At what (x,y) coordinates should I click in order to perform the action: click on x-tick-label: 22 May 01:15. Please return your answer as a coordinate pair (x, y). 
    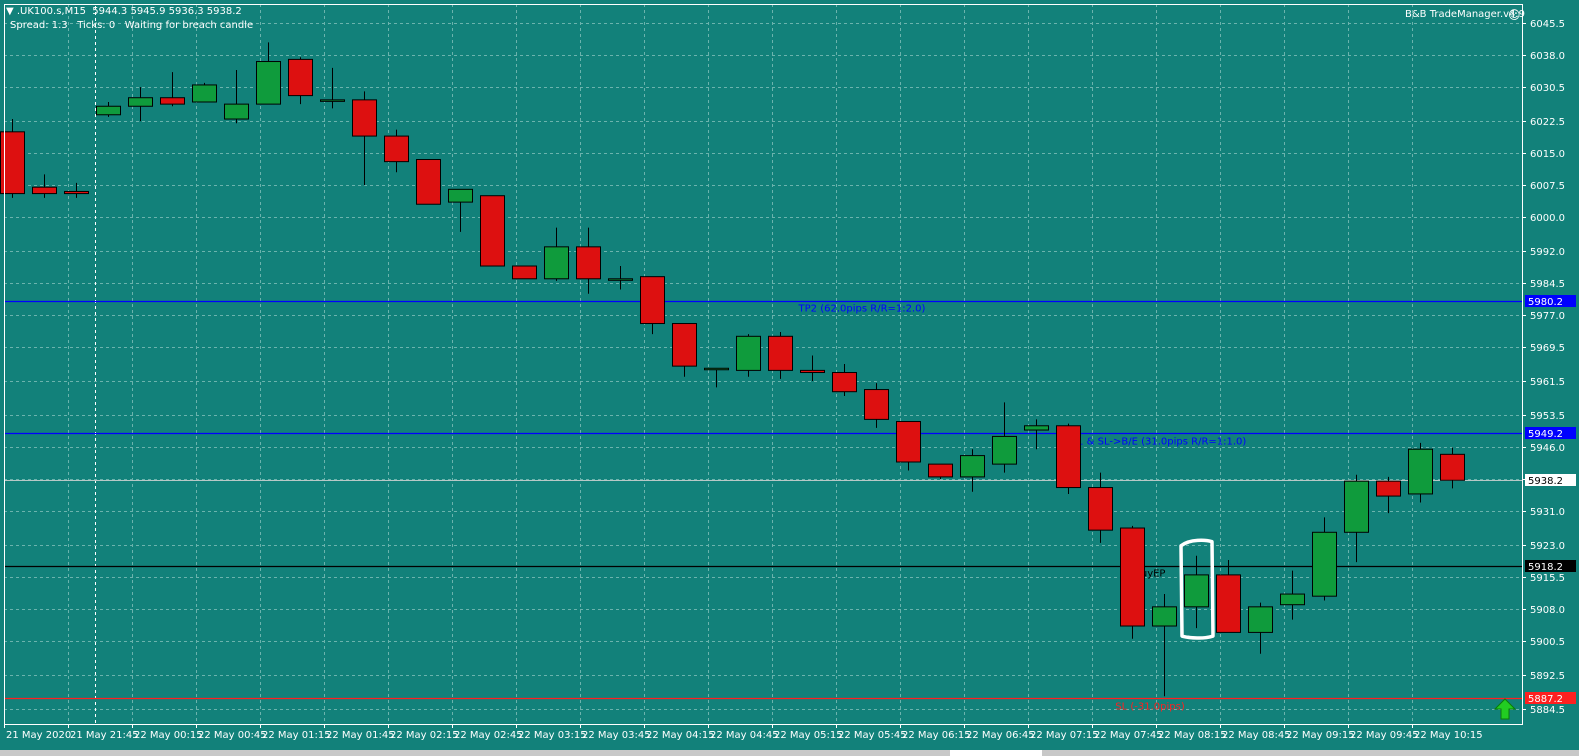
    Looking at the image, I should click on (296, 735).